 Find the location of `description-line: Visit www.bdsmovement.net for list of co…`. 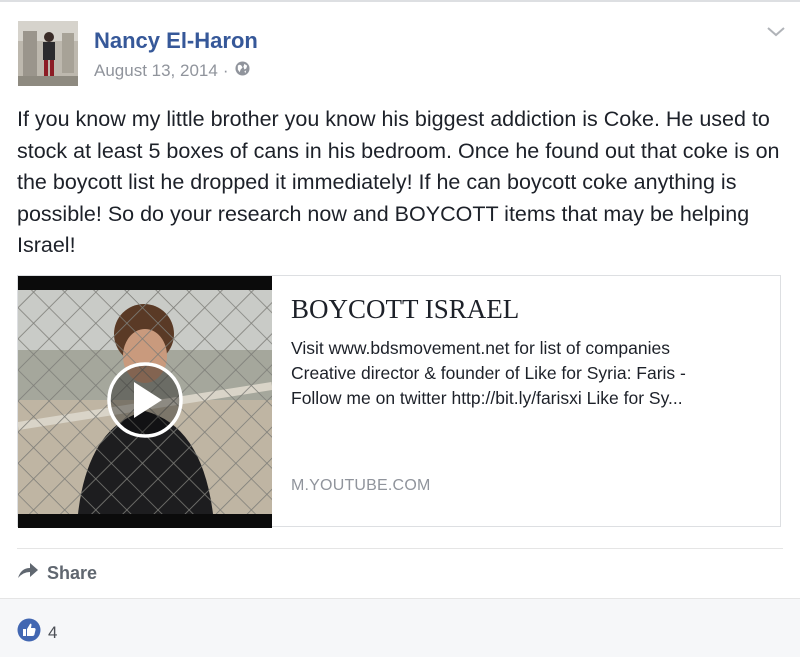

description-line: Visit www.bdsmovement.net for list of co… is located at coordinates (481, 348).